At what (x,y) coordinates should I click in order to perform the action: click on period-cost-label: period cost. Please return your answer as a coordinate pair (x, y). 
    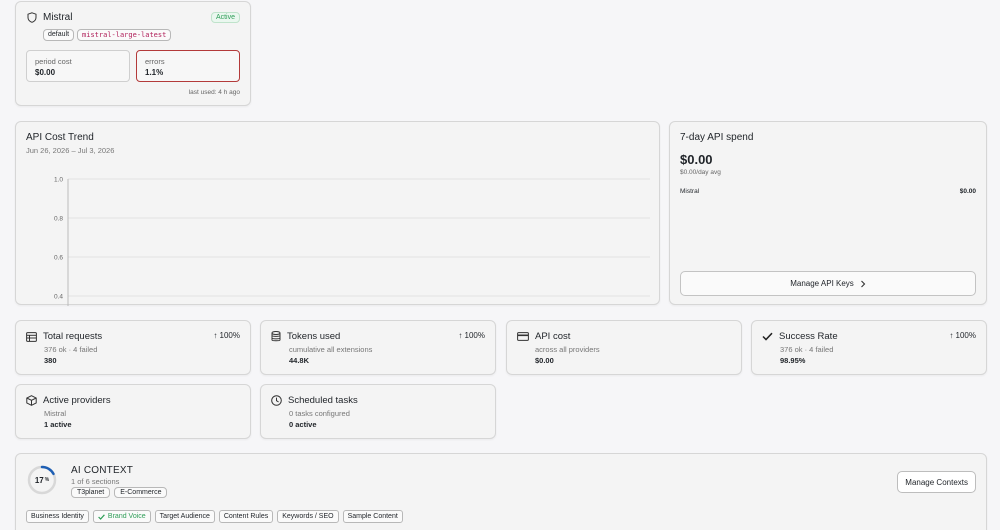
    Looking at the image, I should click on (53, 61).